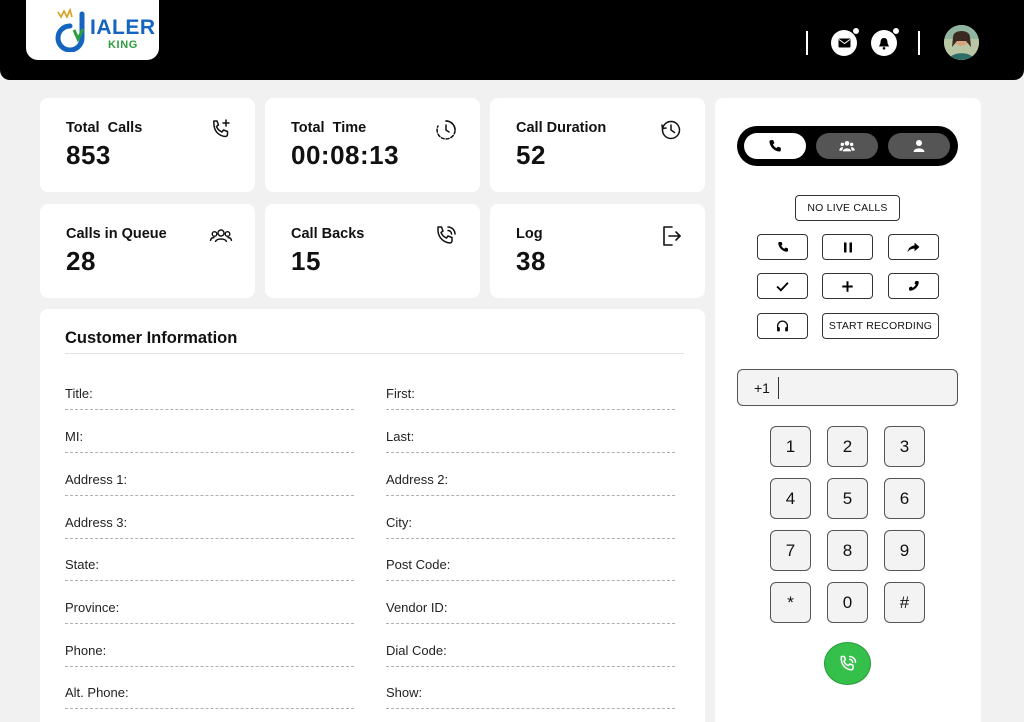 This screenshot has height=722, width=1024. I want to click on keypad-key-5: 5, so click(847, 498).